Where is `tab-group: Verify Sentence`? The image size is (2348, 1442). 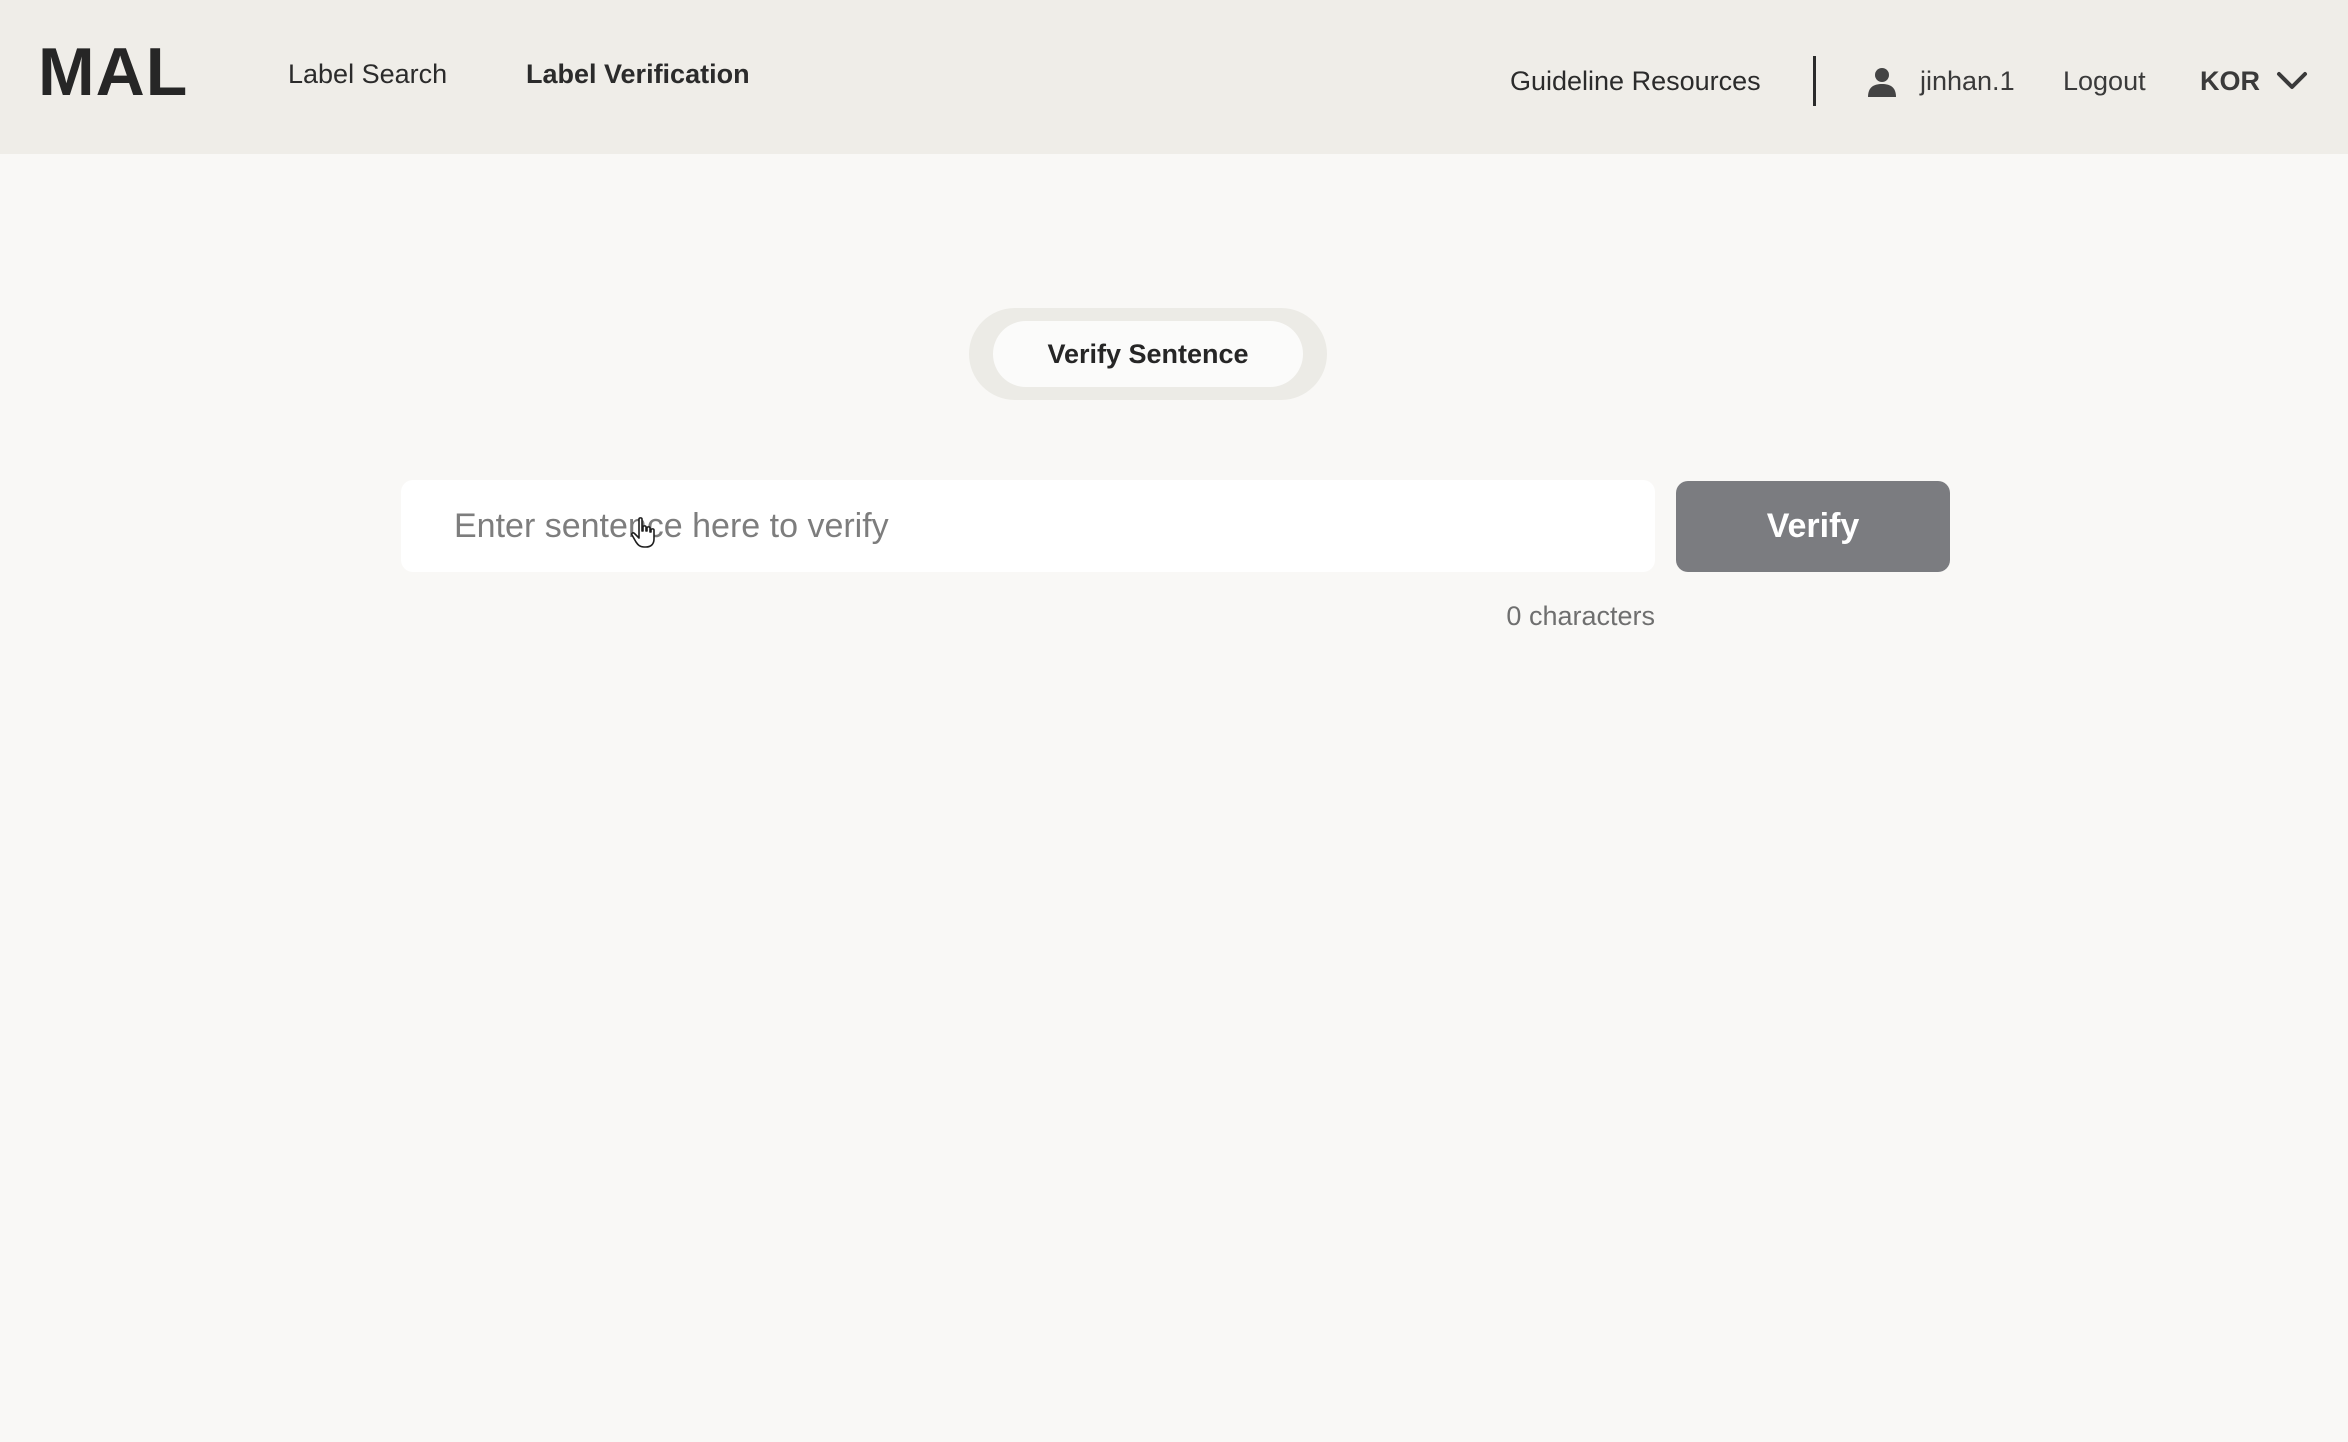 tab-group: Verify Sentence is located at coordinates (1148, 354).